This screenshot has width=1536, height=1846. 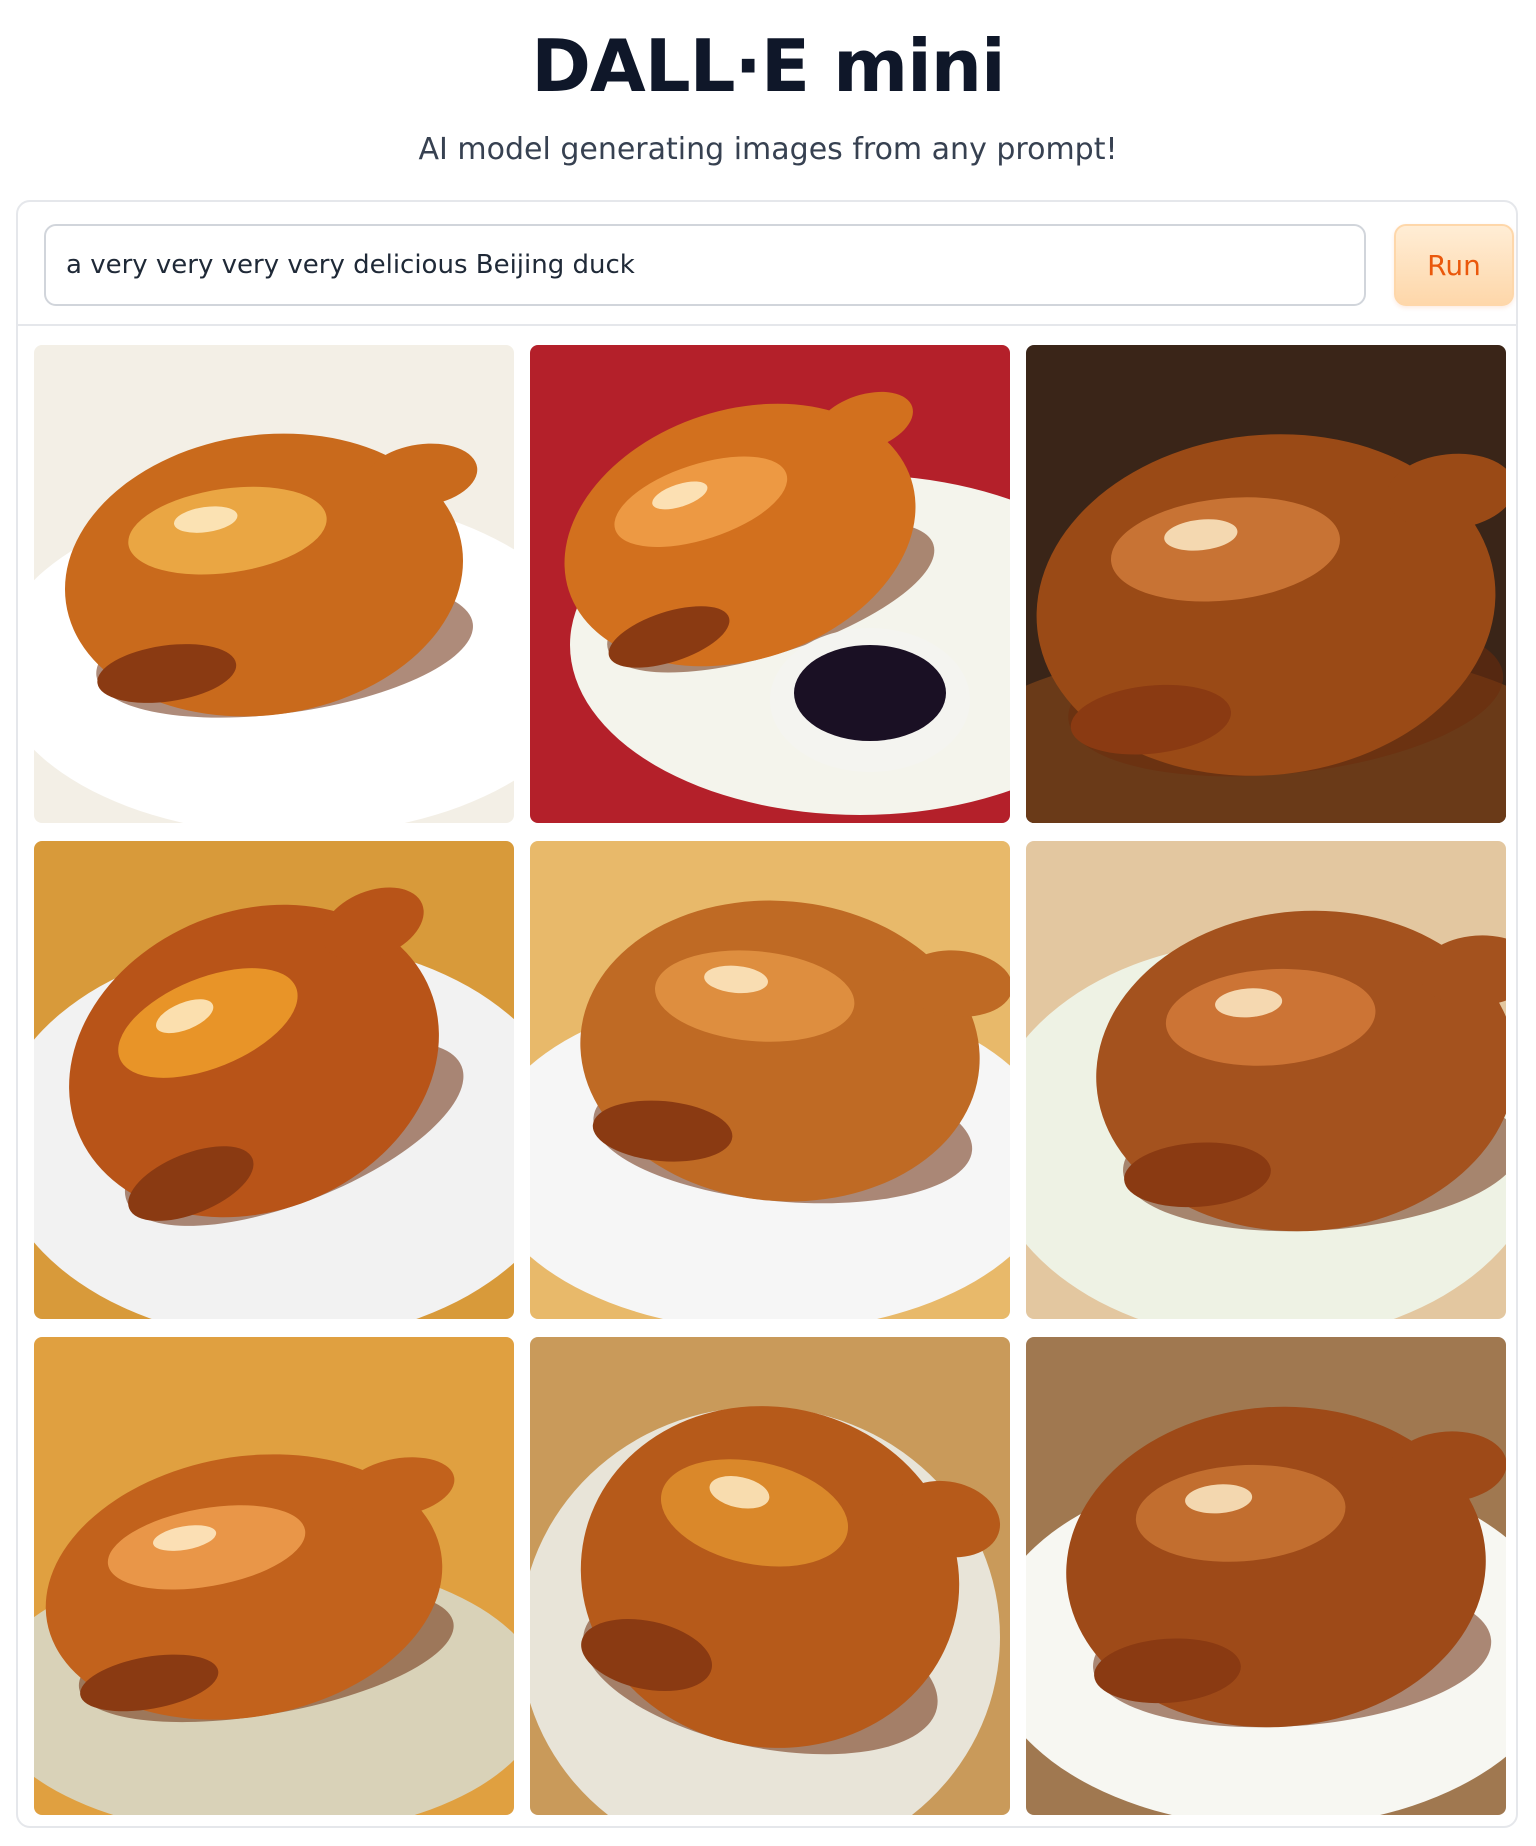 I want to click on run-button: Run, so click(x=1454, y=265).